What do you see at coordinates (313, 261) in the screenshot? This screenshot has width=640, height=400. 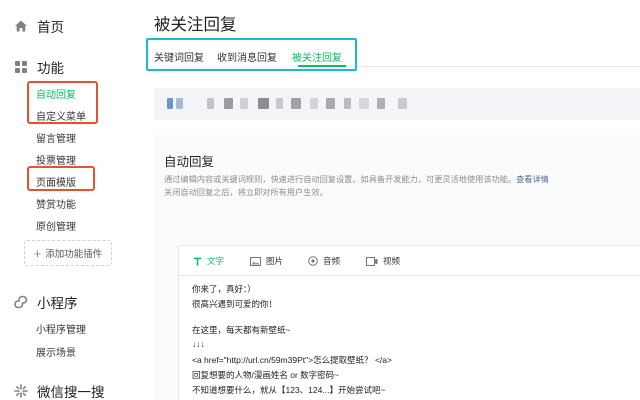 I see `audio-icon` at bounding box center [313, 261].